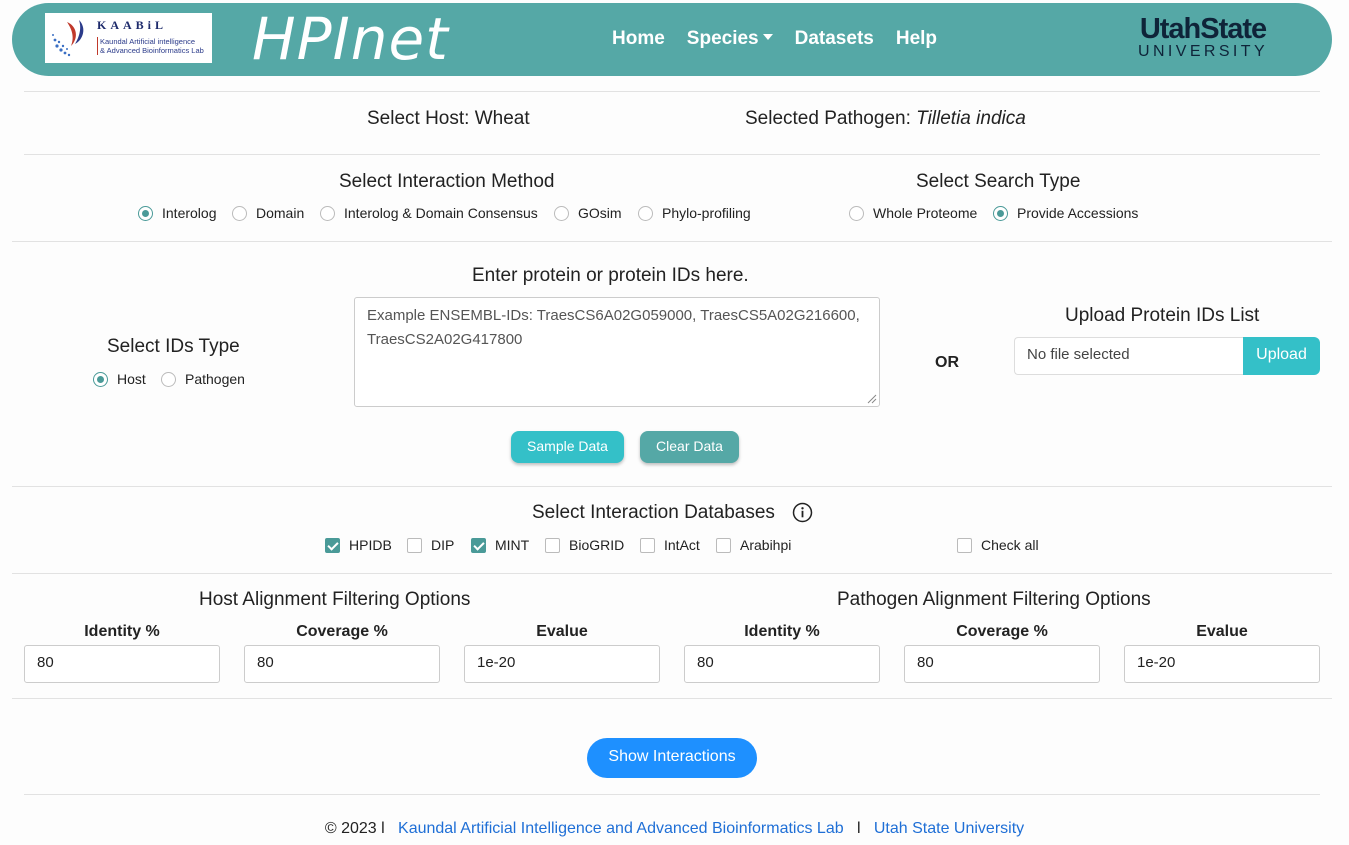  I want to click on ids-type-title: Select IDs Type, so click(173, 346).